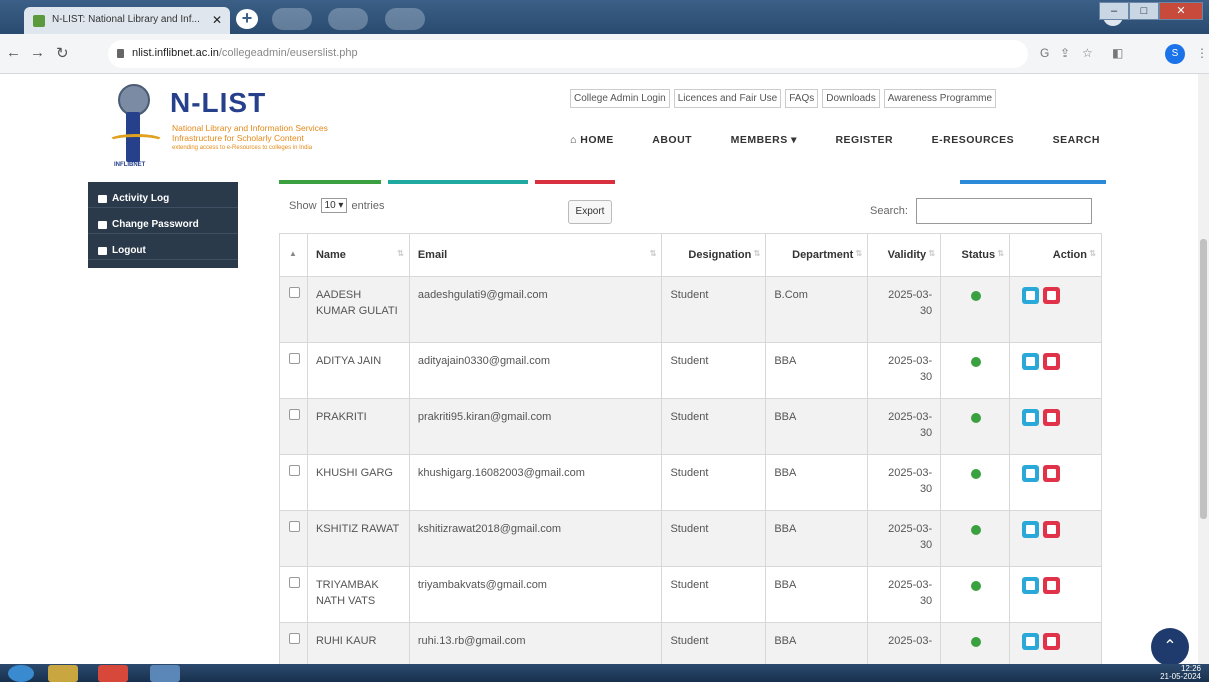 The height and width of the screenshot is (682, 1209). Describe the element at coordinates (851, 98) in the screenshot. I see `top-link-downloads: Downloads` at that location.